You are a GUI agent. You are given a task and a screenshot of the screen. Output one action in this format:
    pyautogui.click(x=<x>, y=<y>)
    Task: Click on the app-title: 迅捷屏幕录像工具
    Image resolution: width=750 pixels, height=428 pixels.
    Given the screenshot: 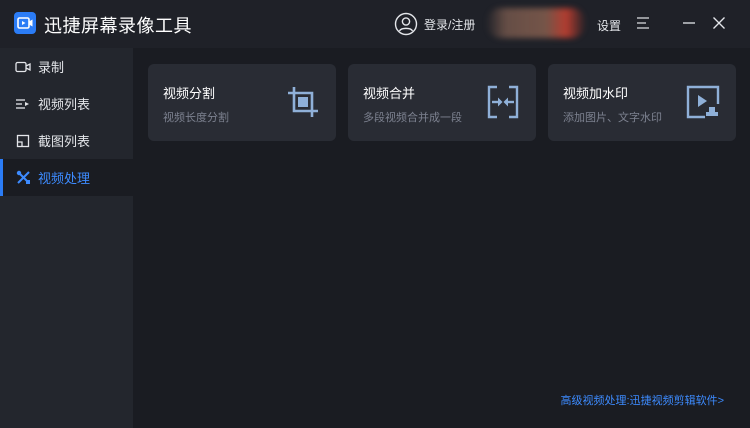 What is the action you would take?
    pyautogui.click(x=118, y=26)
    